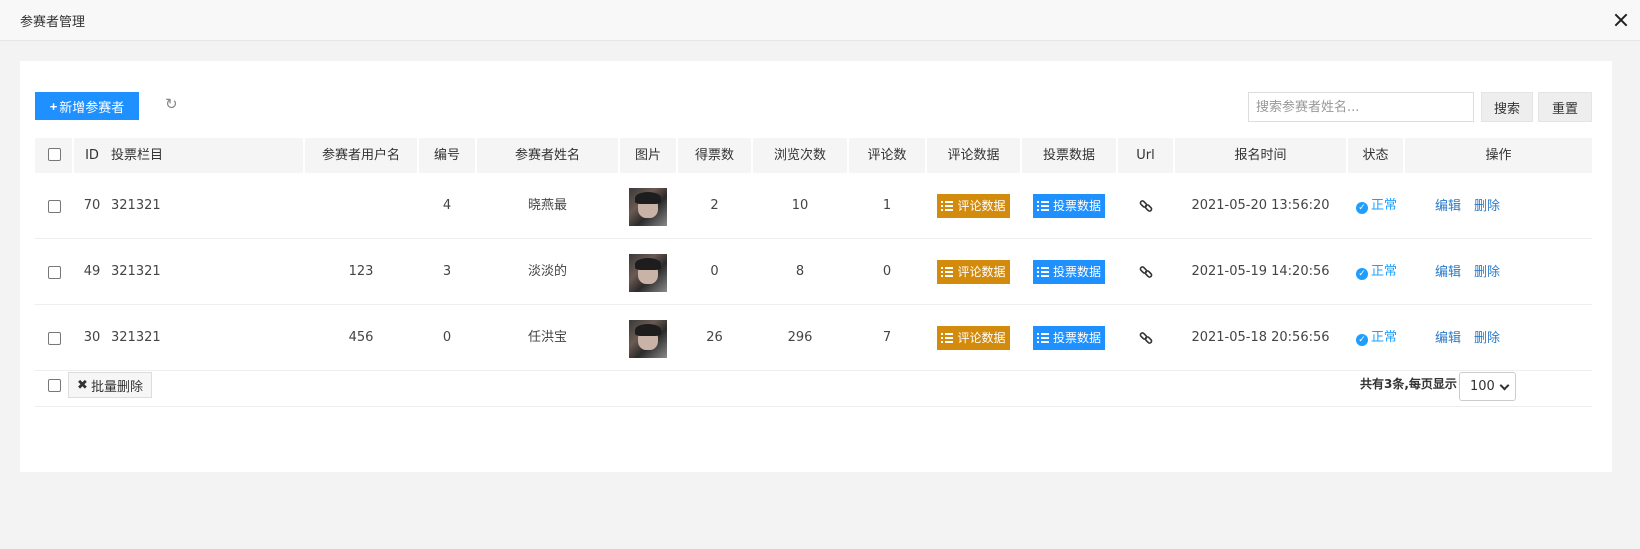 The height and width of the screenshot is (549, 1640). Describe the element at coordinates (1487, 386) in the screenshot. I see `page-size-select: 100` at that location.